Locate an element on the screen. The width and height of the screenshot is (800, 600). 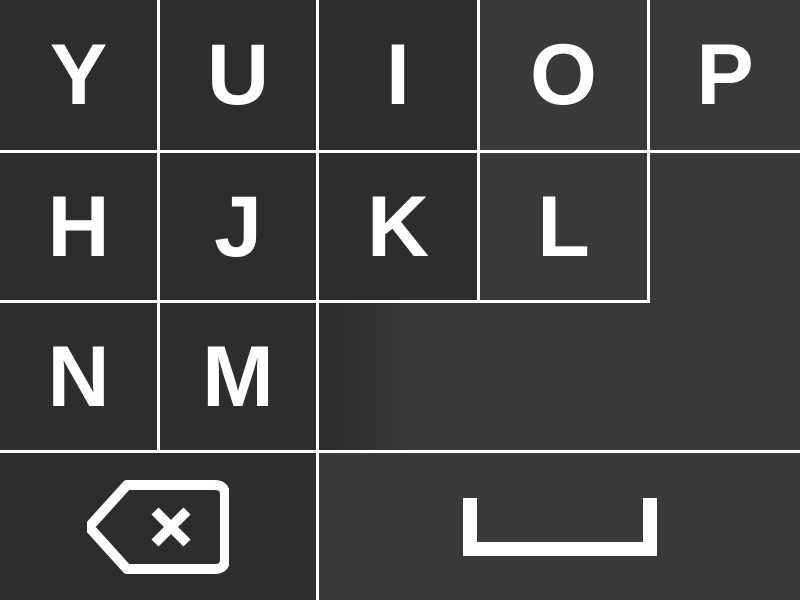
key-h: H is located at coordinates (78, 226).